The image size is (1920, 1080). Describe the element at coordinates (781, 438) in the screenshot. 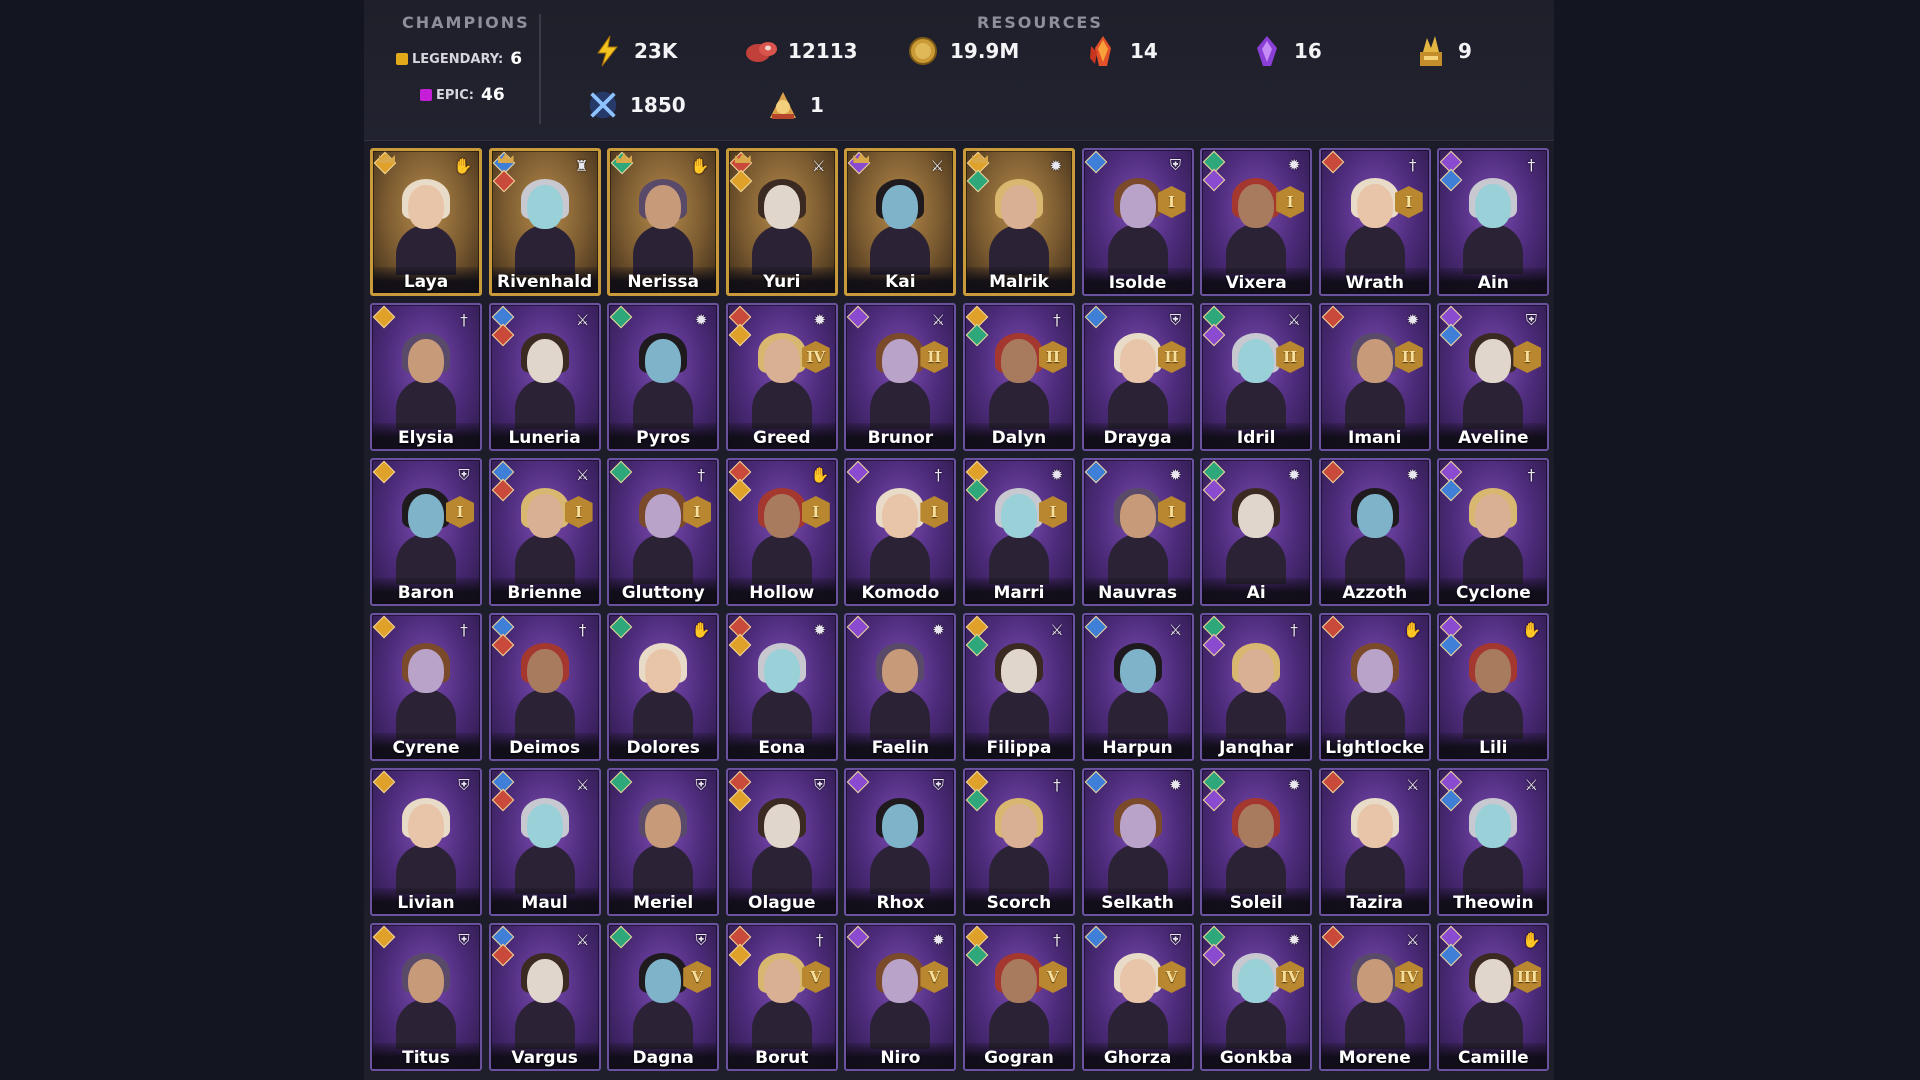

I see `champion-name: Greed` at that location.